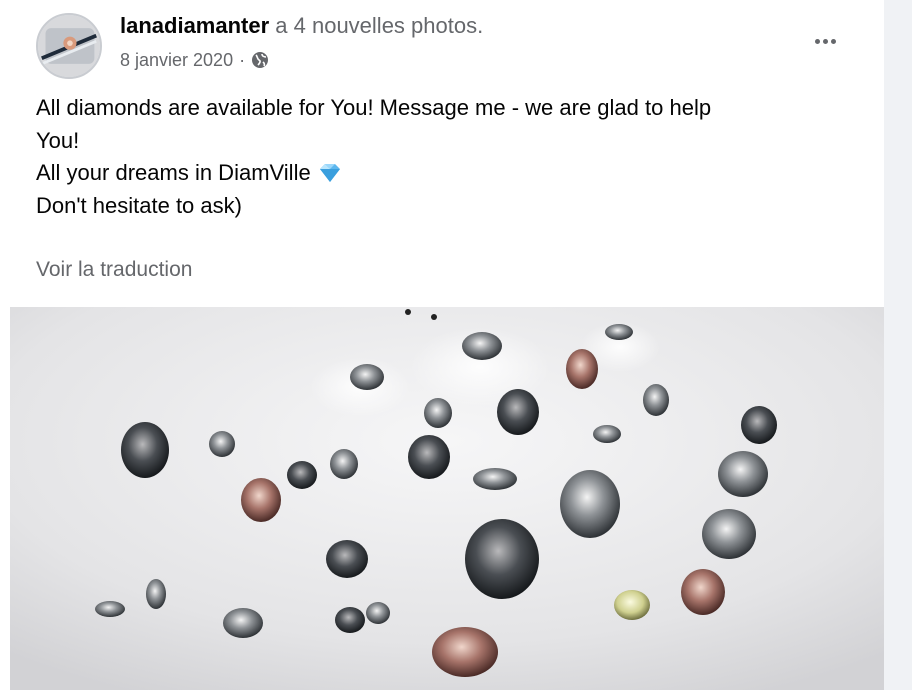 The width and height of the screenshot is (912, 690). Describe the element at coordinates (898, 345) in the screenshot. I see `right-sidebar-background` at that location.